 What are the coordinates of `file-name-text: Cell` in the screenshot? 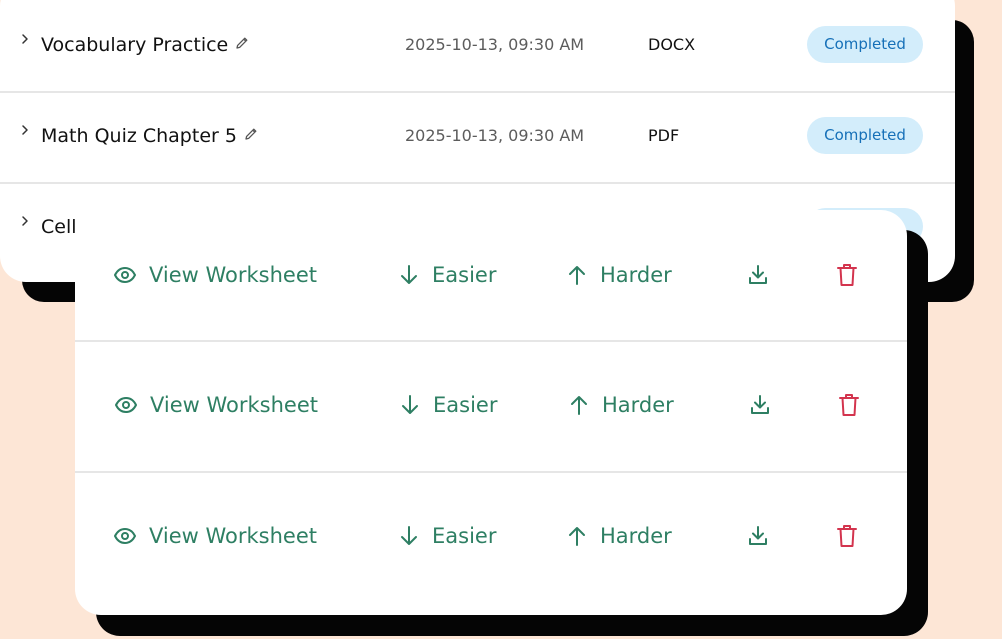 It's located at (59, 227).